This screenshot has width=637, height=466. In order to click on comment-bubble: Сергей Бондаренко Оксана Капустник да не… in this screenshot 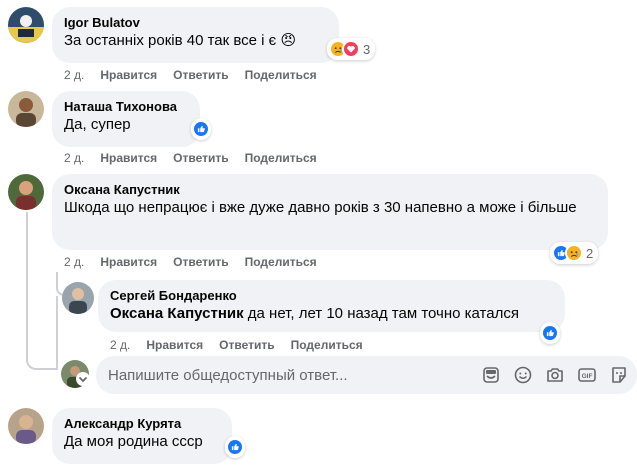, I will do `click(331, 306)`.